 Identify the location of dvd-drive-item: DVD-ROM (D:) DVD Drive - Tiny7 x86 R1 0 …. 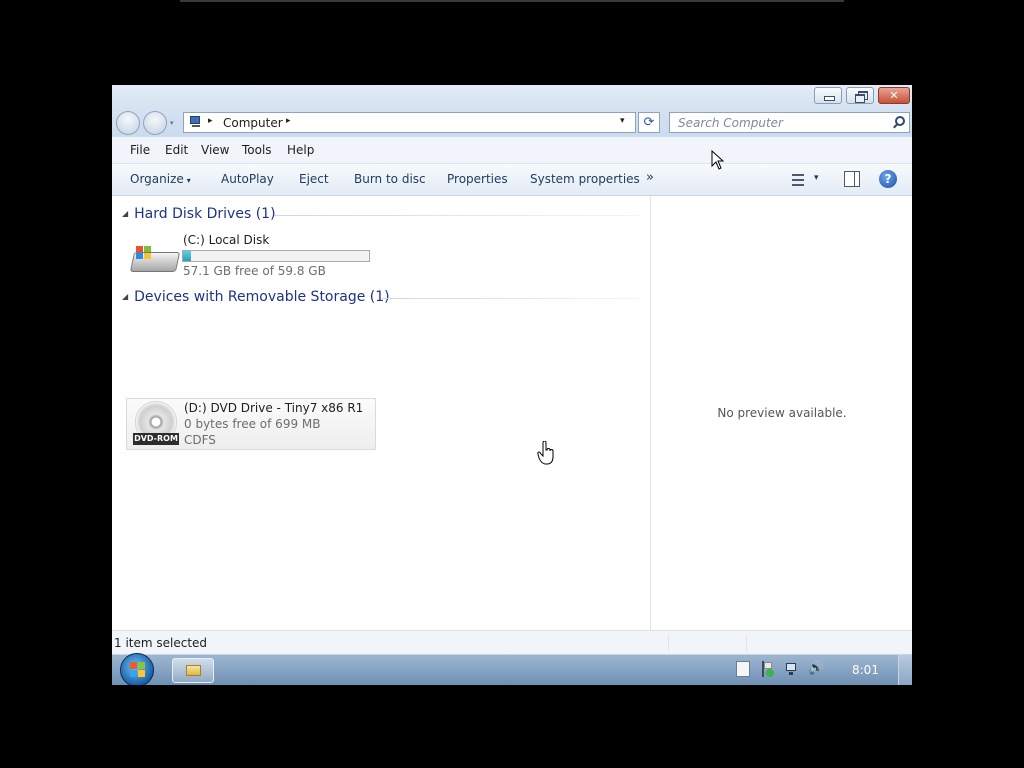
(251, 424).